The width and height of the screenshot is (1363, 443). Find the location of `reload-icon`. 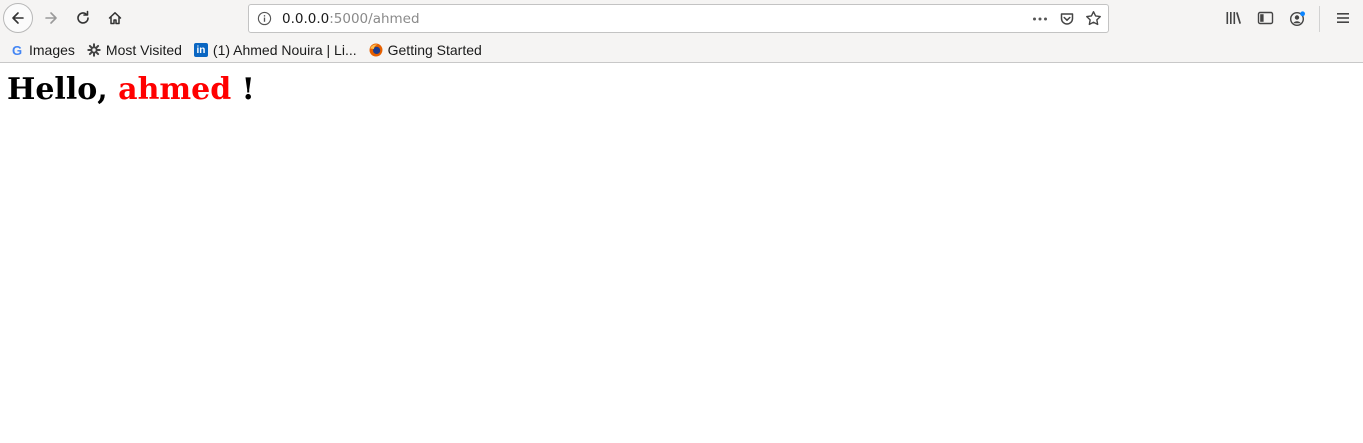

reload-icon is located at coordinates (83, 17).